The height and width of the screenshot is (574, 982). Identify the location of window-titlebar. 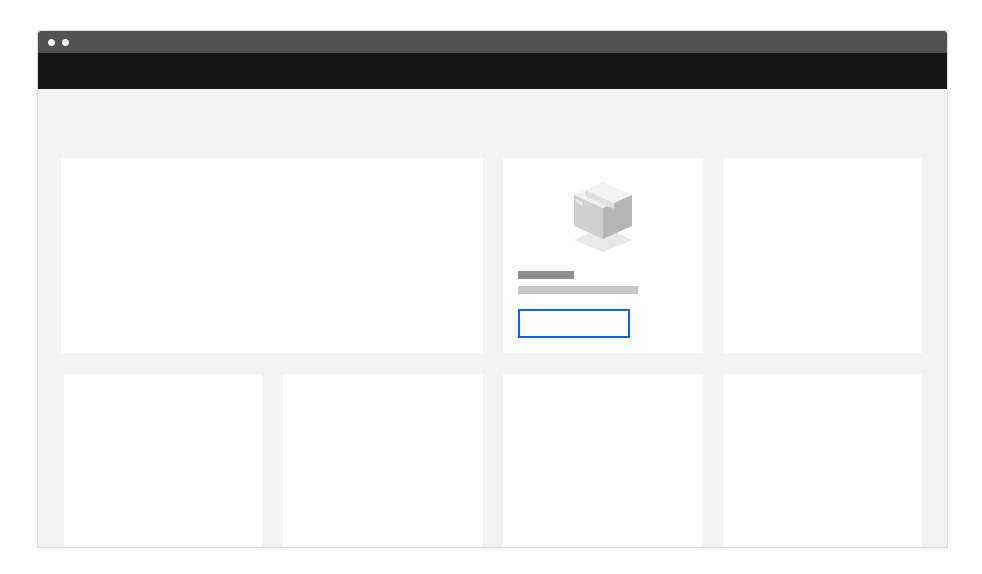
(492, 42).